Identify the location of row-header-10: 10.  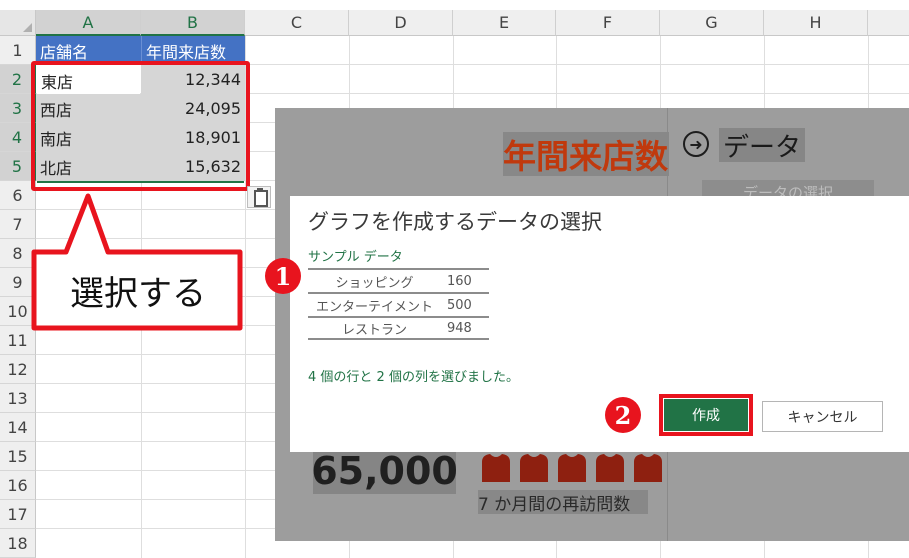
(18, 311).